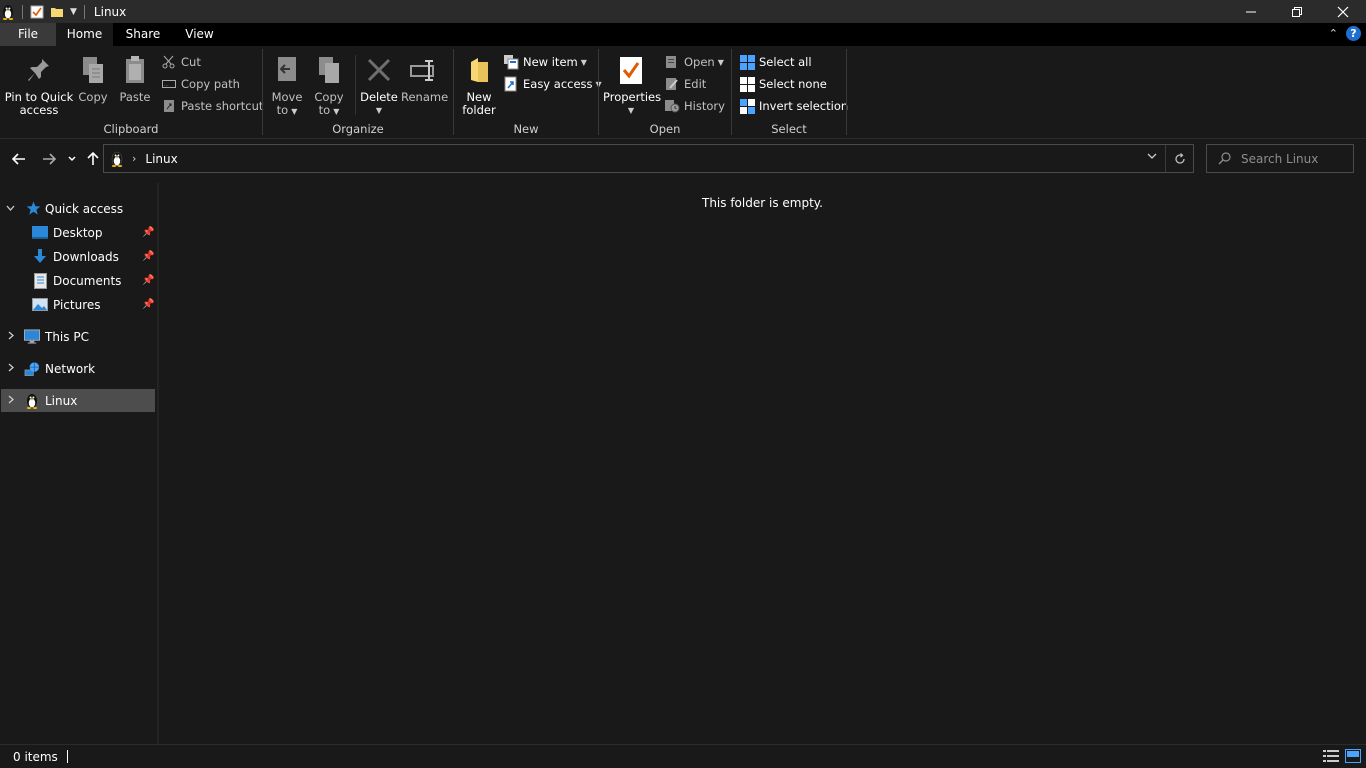 This screenshot has width=1366, height=768. I want to click on tab-file: File, so click(28, 34).